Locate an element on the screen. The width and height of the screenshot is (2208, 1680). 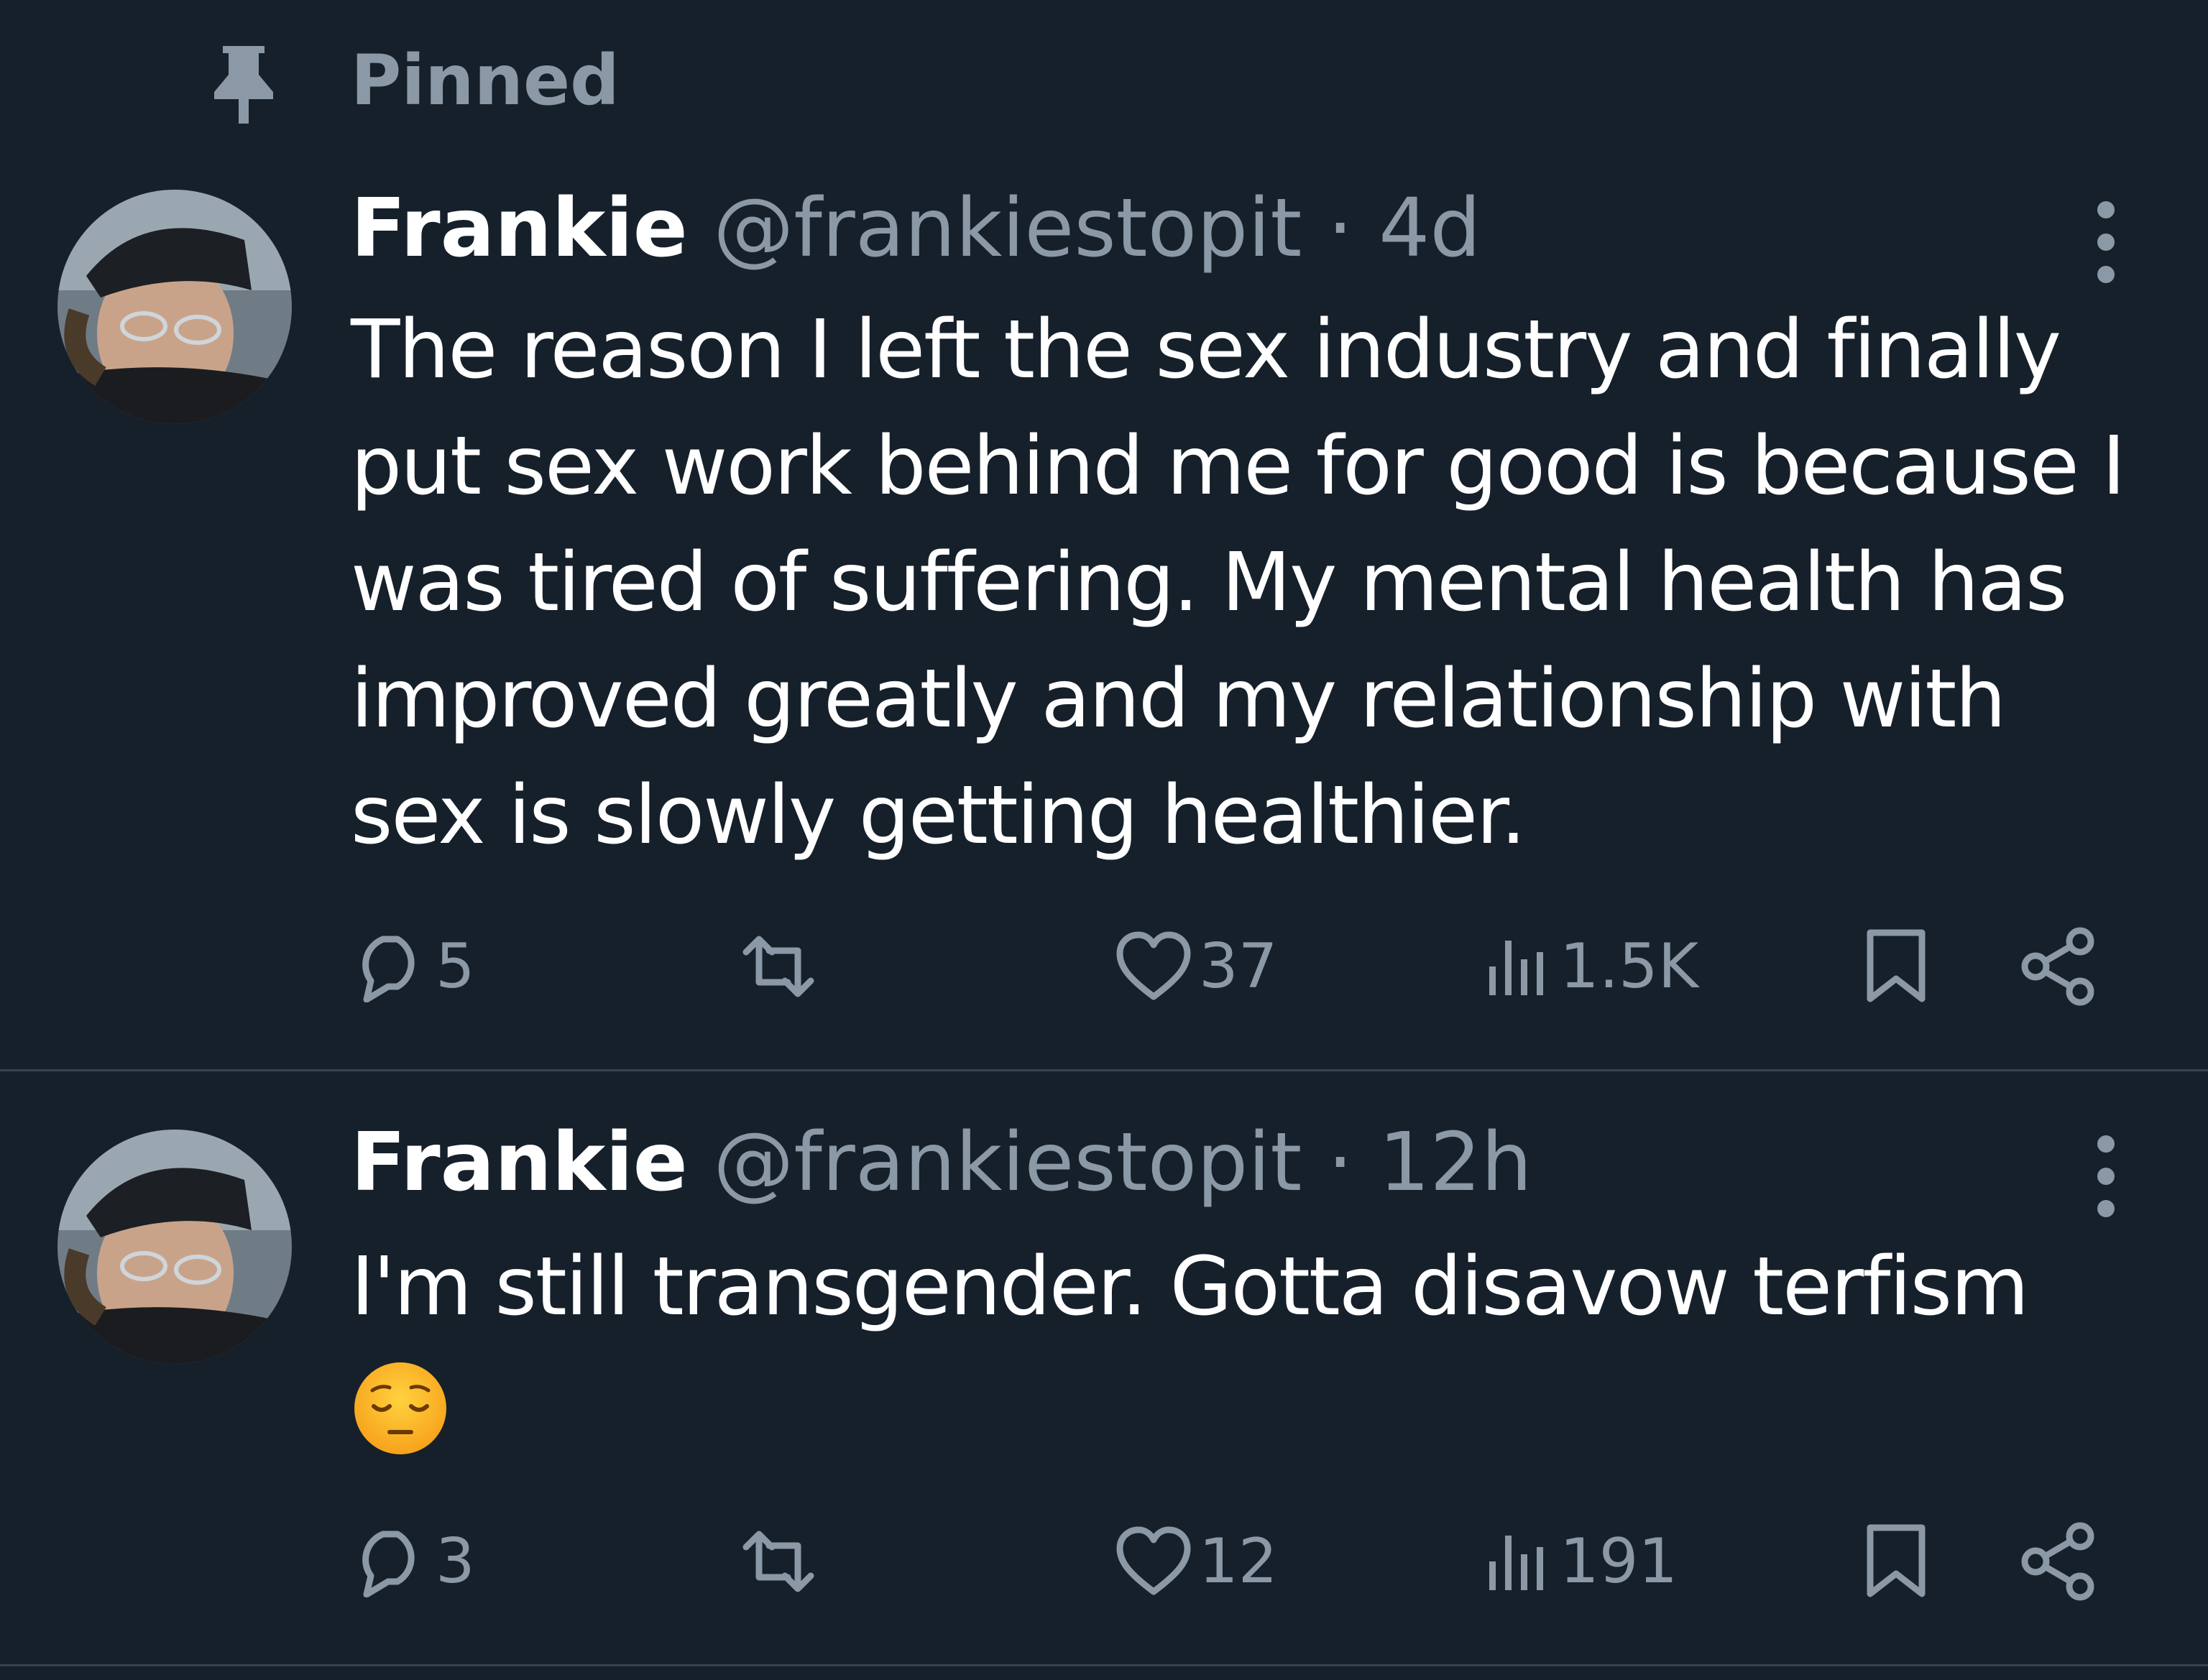
views-button: 191 is located at coordinates (1580, 1561).